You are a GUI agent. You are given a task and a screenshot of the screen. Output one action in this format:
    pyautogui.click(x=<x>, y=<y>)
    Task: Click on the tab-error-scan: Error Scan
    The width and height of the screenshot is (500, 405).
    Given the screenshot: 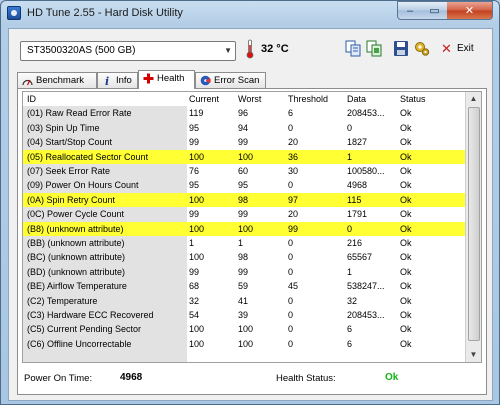 What is the action you would take?
    pyautogui.click(x=230, y=80)
    